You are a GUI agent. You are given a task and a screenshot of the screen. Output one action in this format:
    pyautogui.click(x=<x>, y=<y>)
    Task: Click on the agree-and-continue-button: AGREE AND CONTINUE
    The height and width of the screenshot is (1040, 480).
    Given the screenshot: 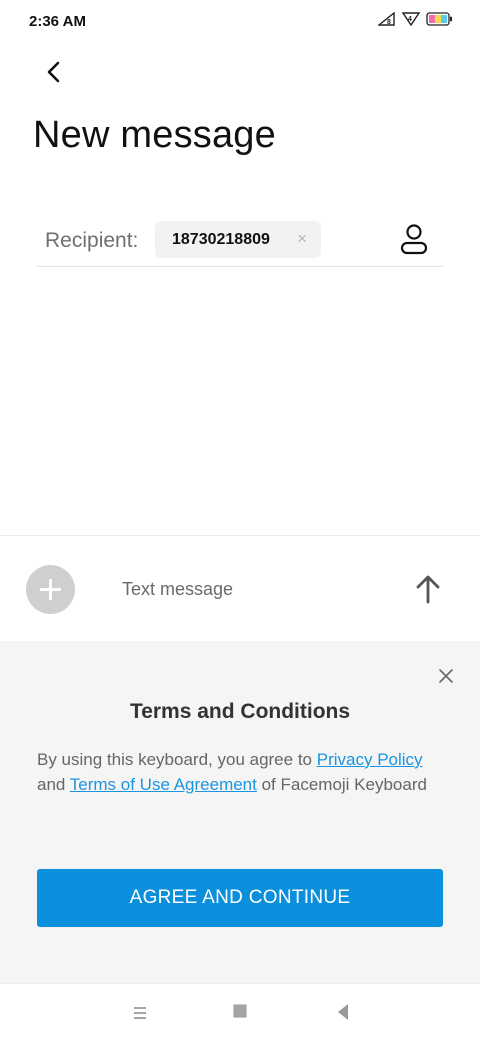 What is the action you would take?
    pyautogui.click(x=240, y=898)
    